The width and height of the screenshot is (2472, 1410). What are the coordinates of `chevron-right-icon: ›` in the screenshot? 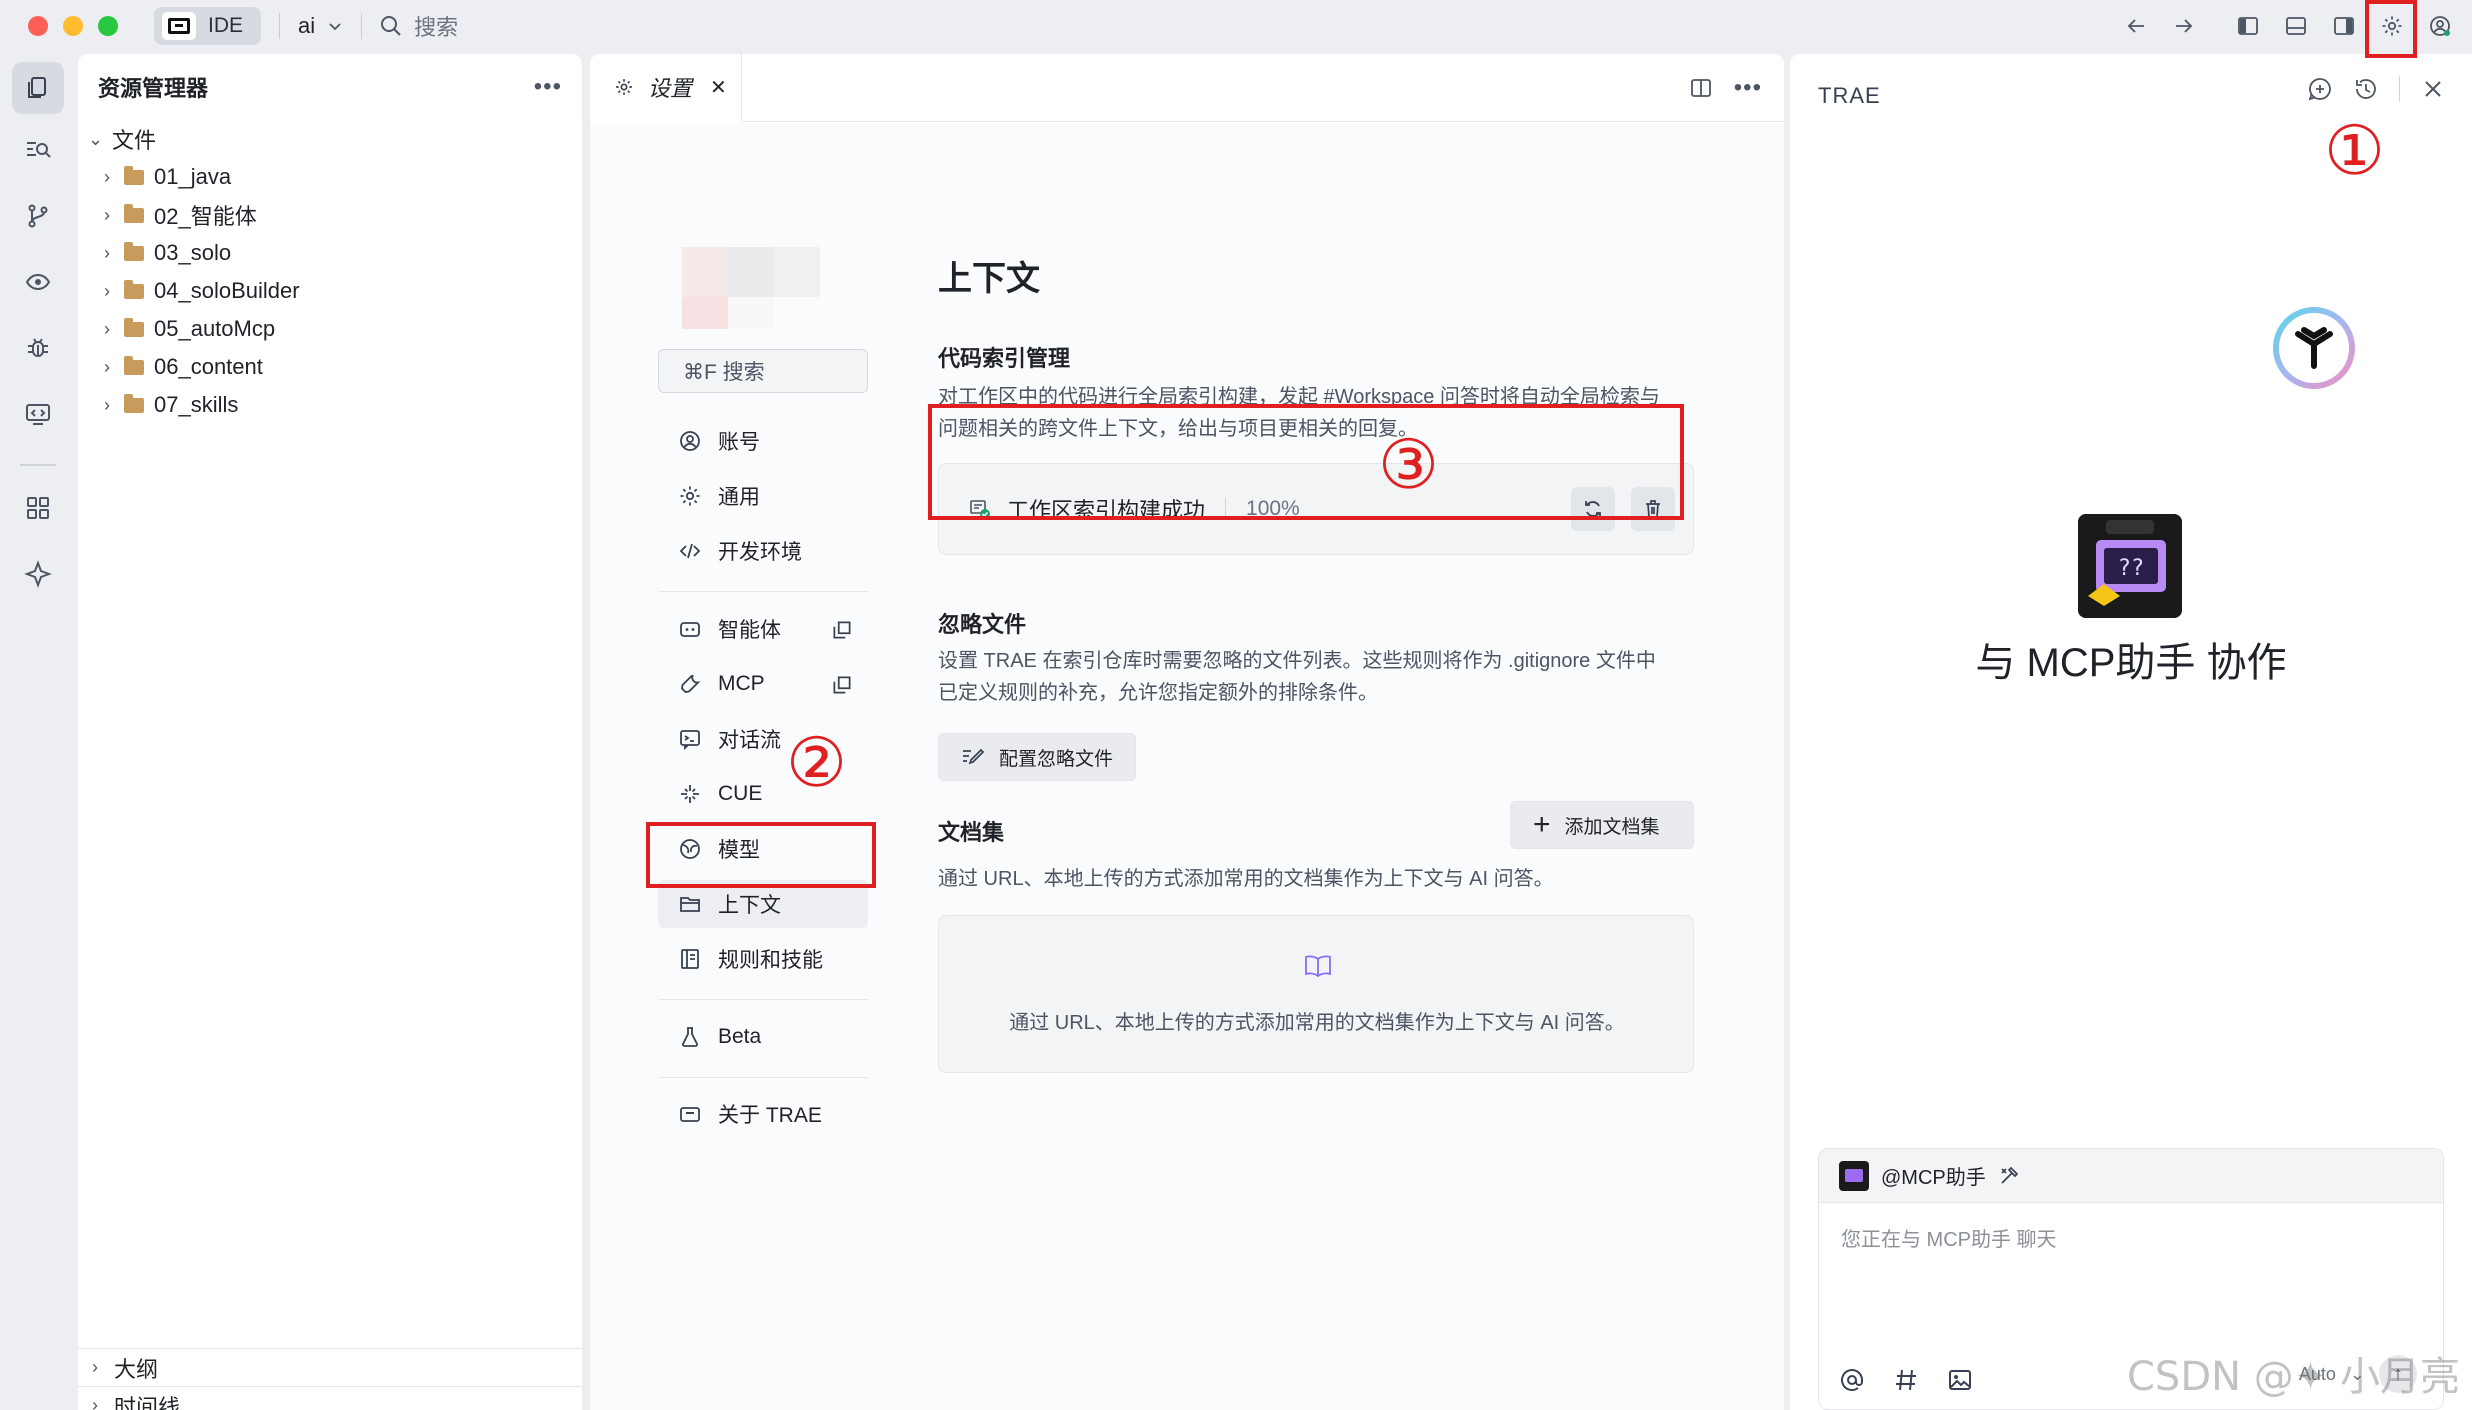 It's located at (107, 404).